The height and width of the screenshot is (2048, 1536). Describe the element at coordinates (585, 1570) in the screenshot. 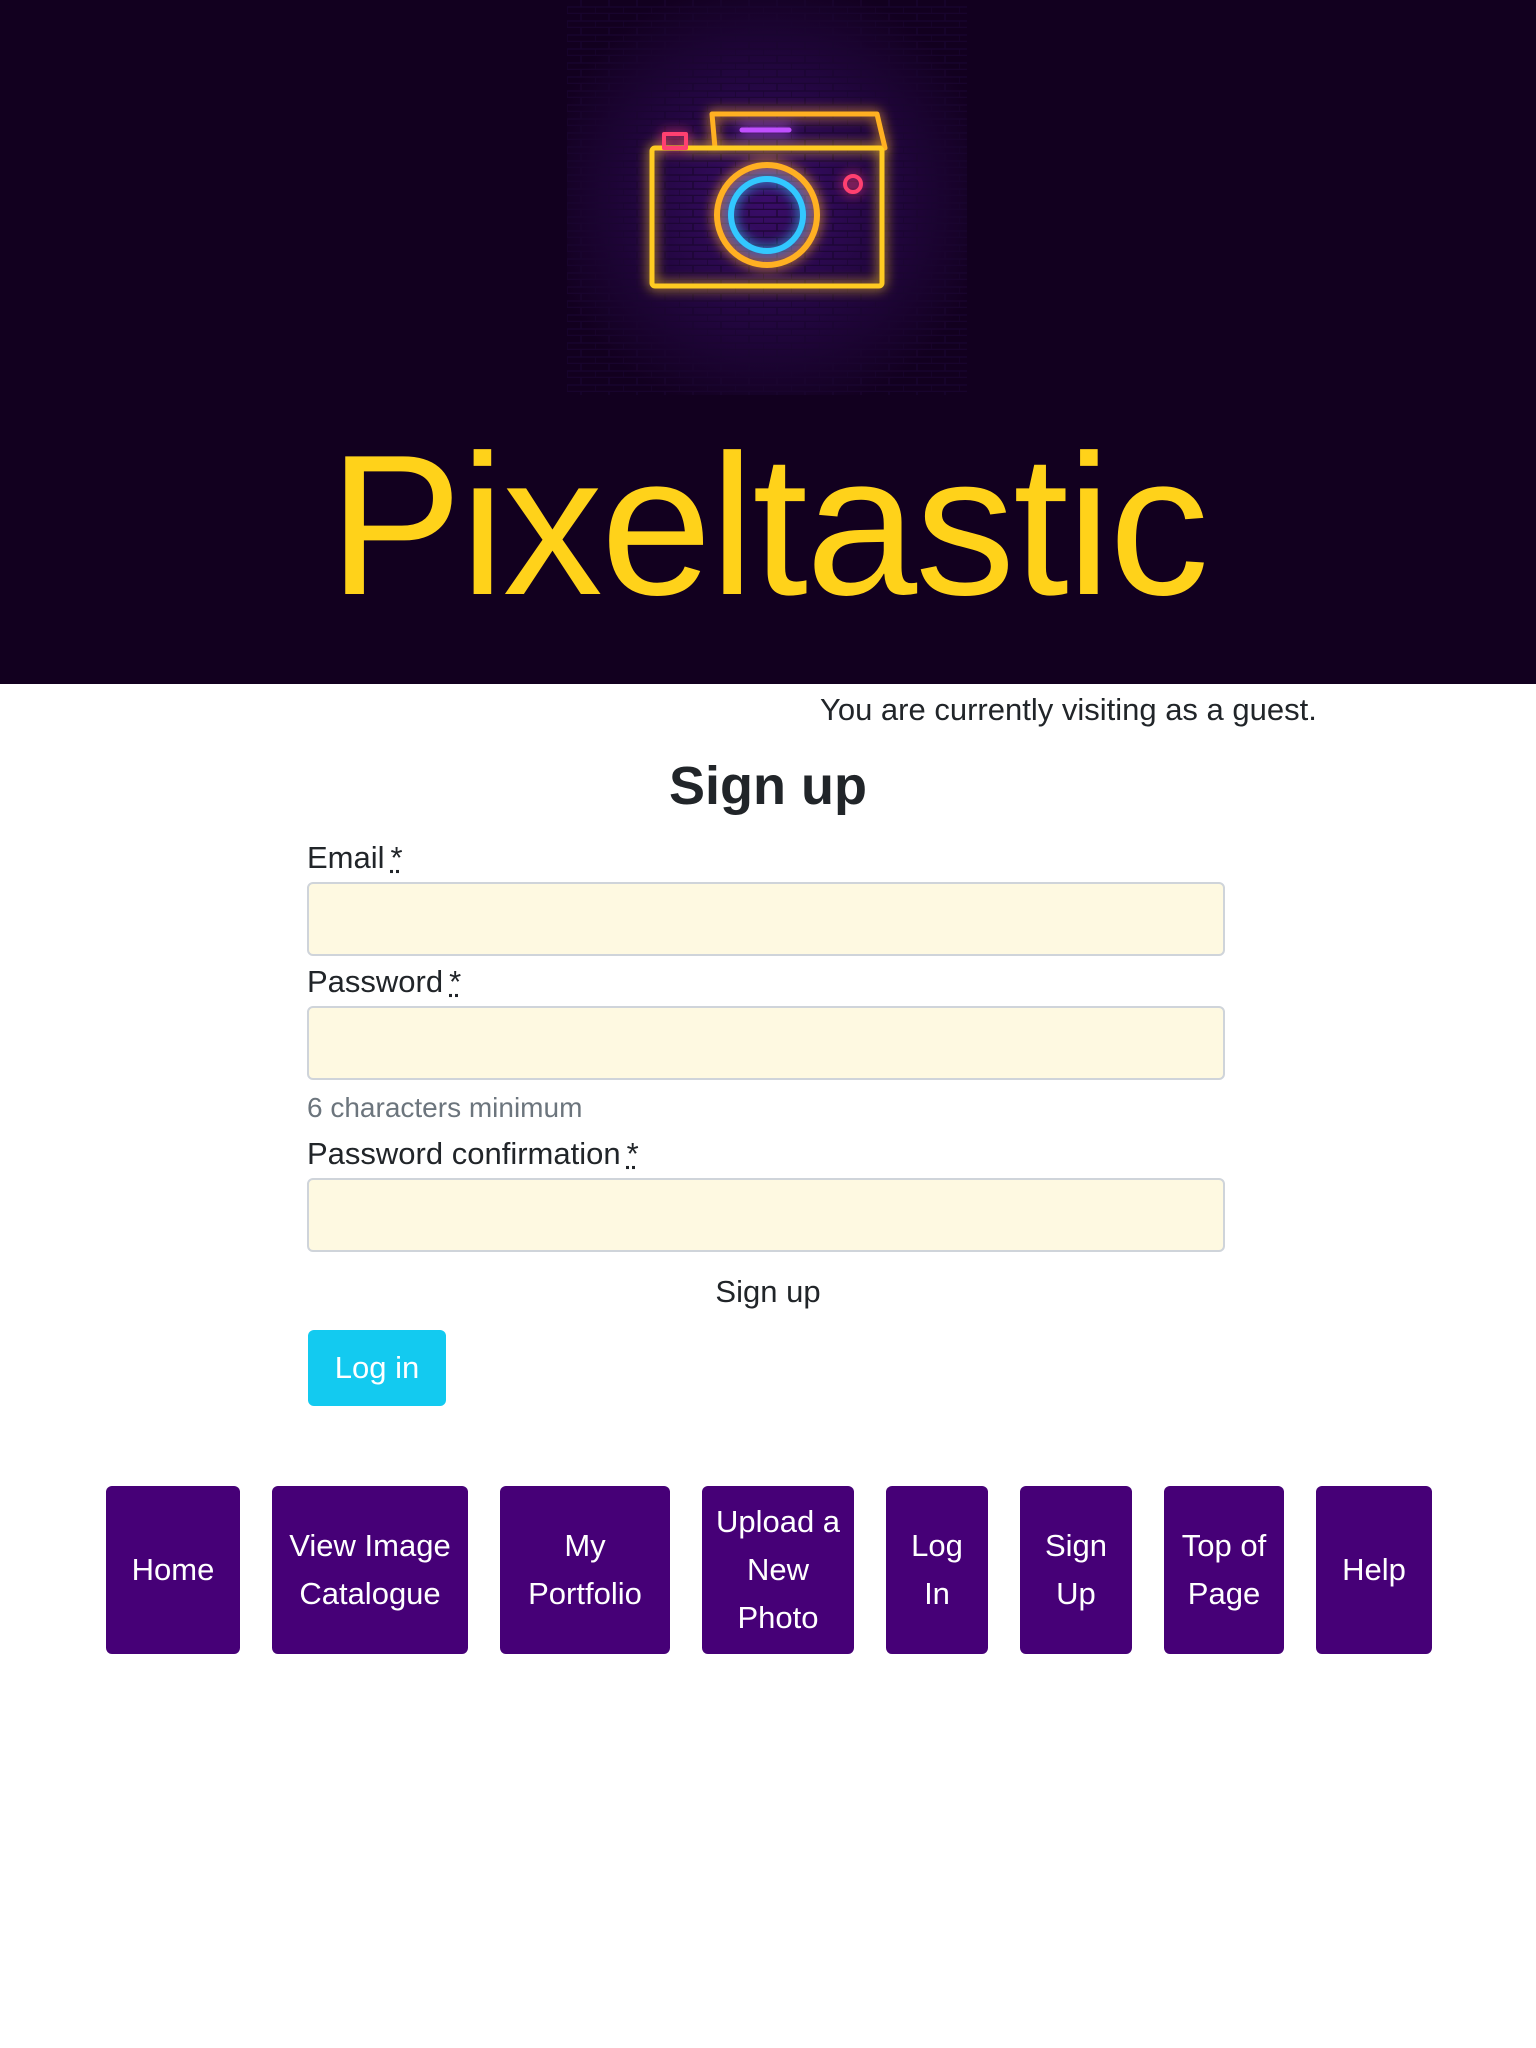

I see `nav-my-portfolio-button: My Portfolio` at that location.